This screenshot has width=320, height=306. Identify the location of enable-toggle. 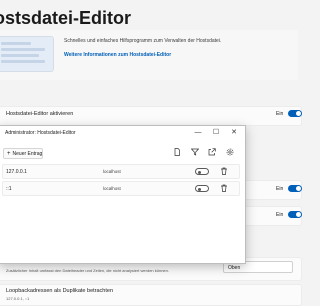
(295, 113).